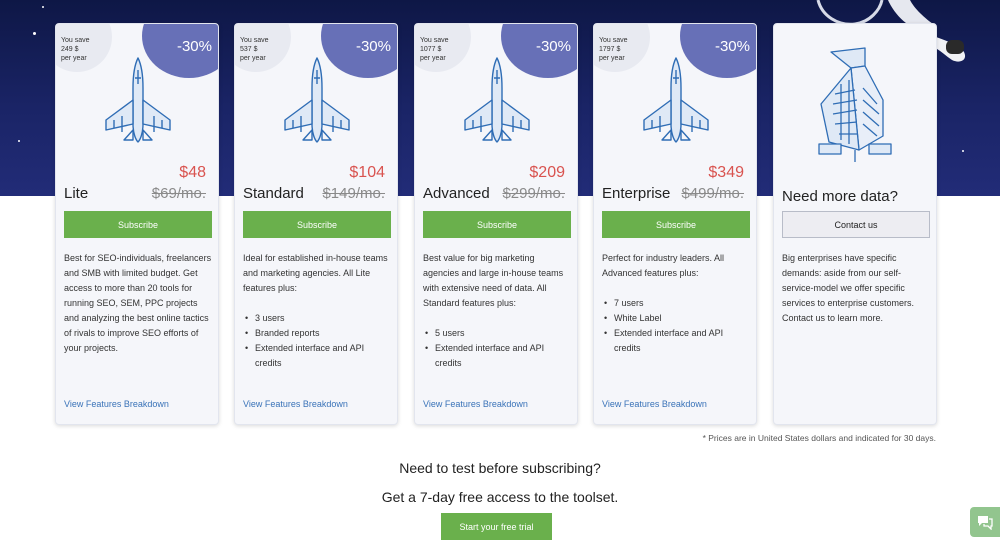  I want to click on building-icon, so click(855, 104).